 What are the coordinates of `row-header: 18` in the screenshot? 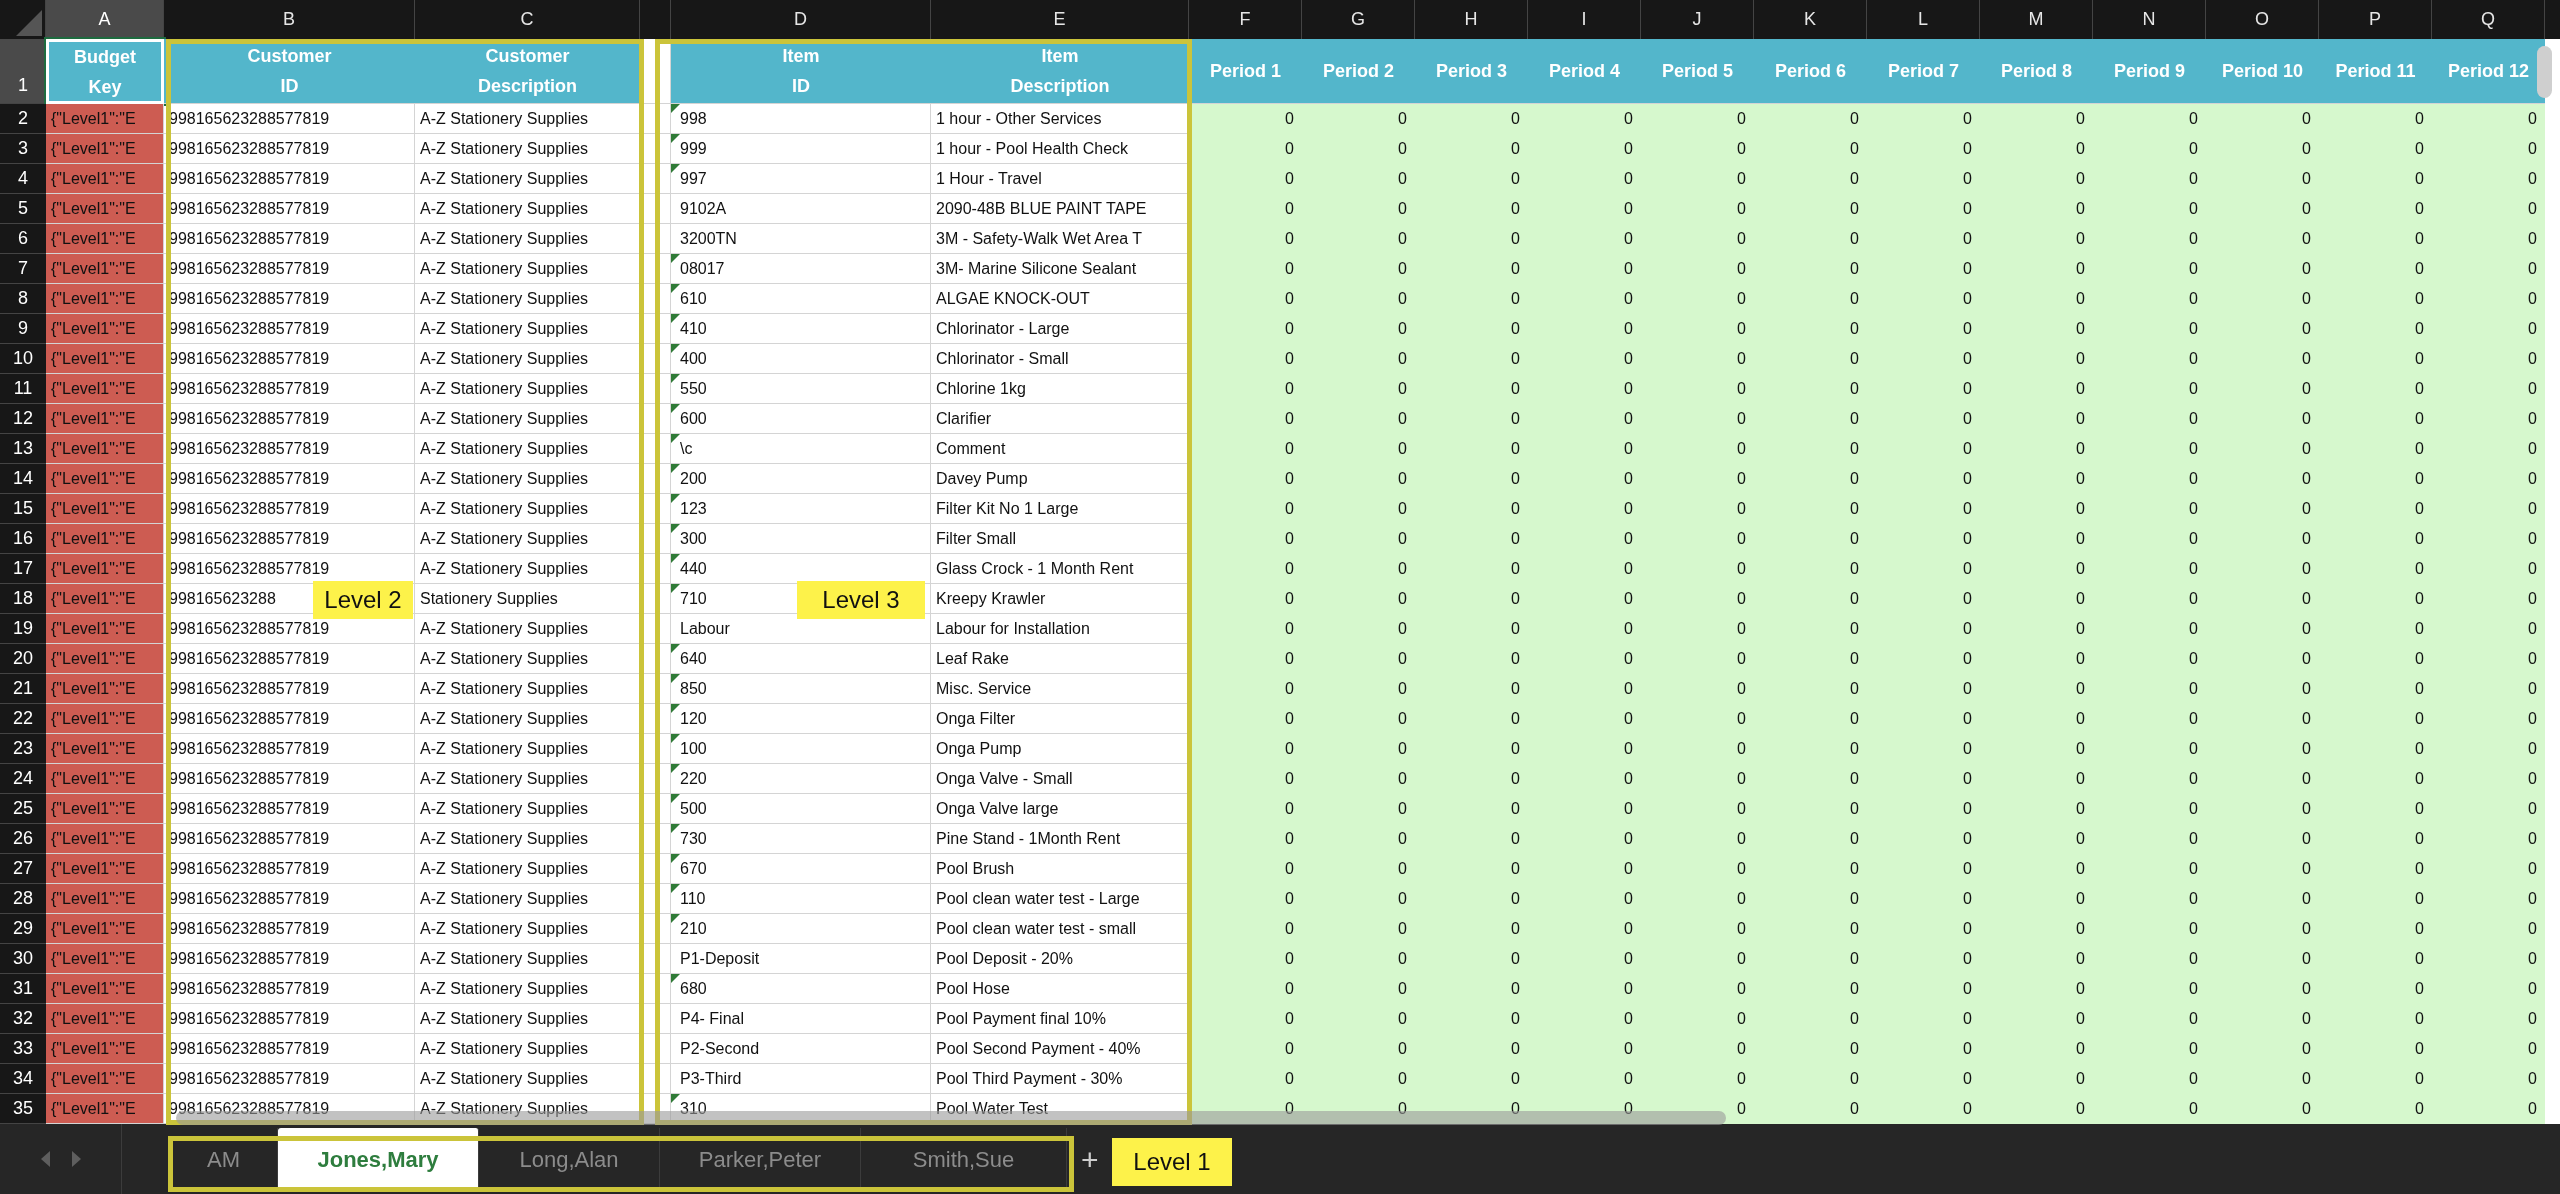 It's located at (23, 599).